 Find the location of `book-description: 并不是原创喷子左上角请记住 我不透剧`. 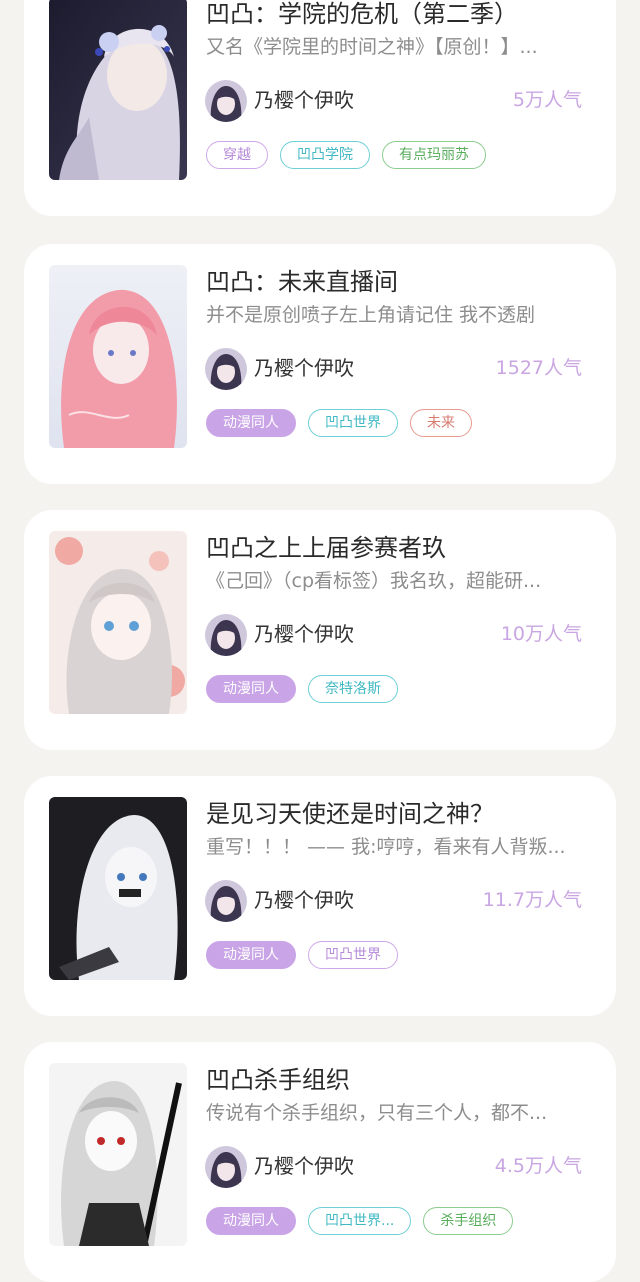

book-description: 并不是原创喷子左上角请记住 我不透剧 is located at coordinates (371, 315).